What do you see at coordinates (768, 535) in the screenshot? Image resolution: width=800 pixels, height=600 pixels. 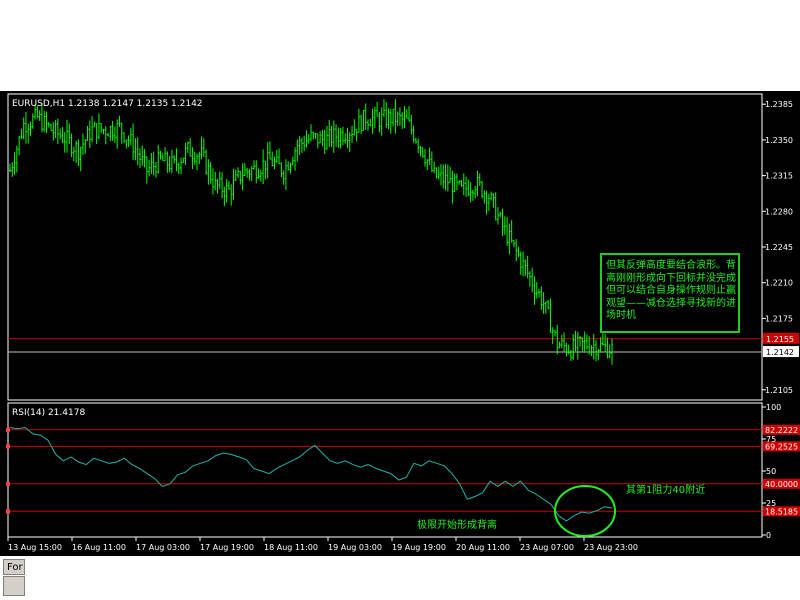 I see `rsi-tick-label: 0` at bounding box center [768, 535].